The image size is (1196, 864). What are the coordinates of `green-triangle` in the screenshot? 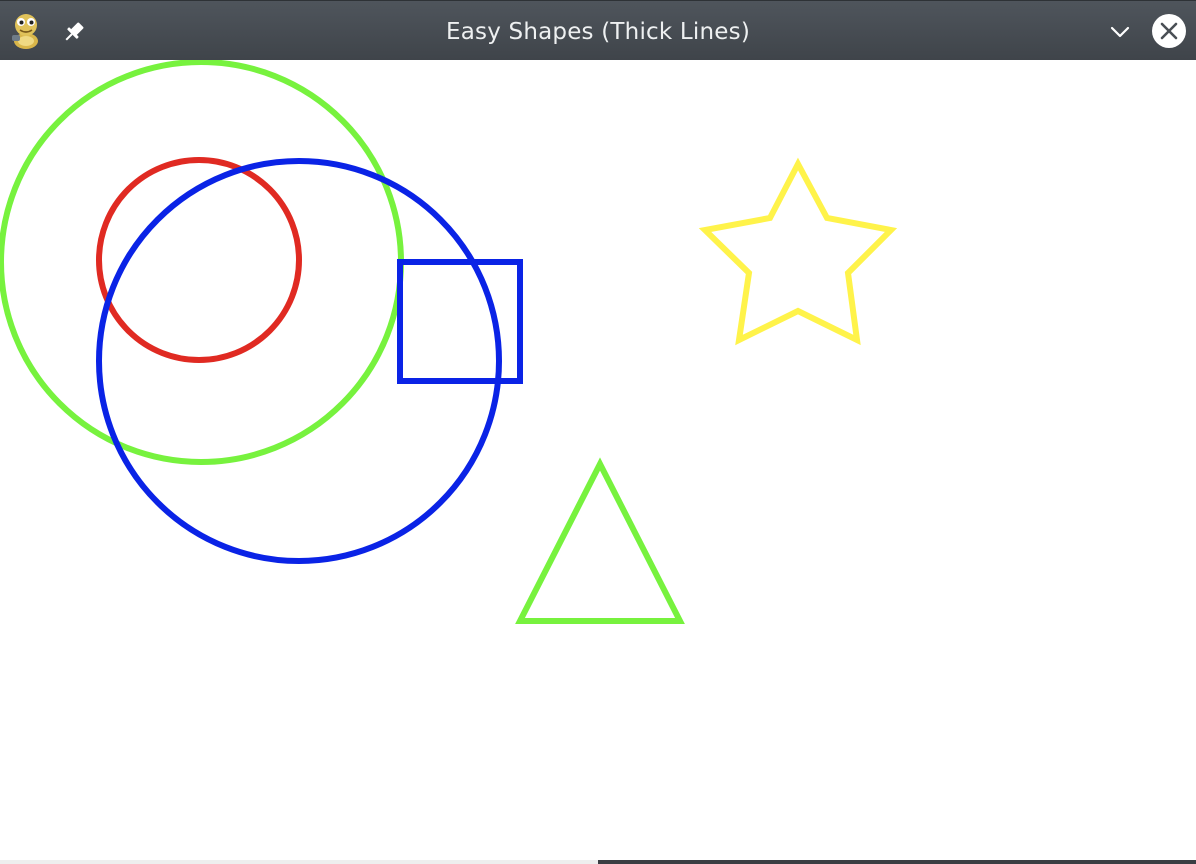 It's located at (600, 540).